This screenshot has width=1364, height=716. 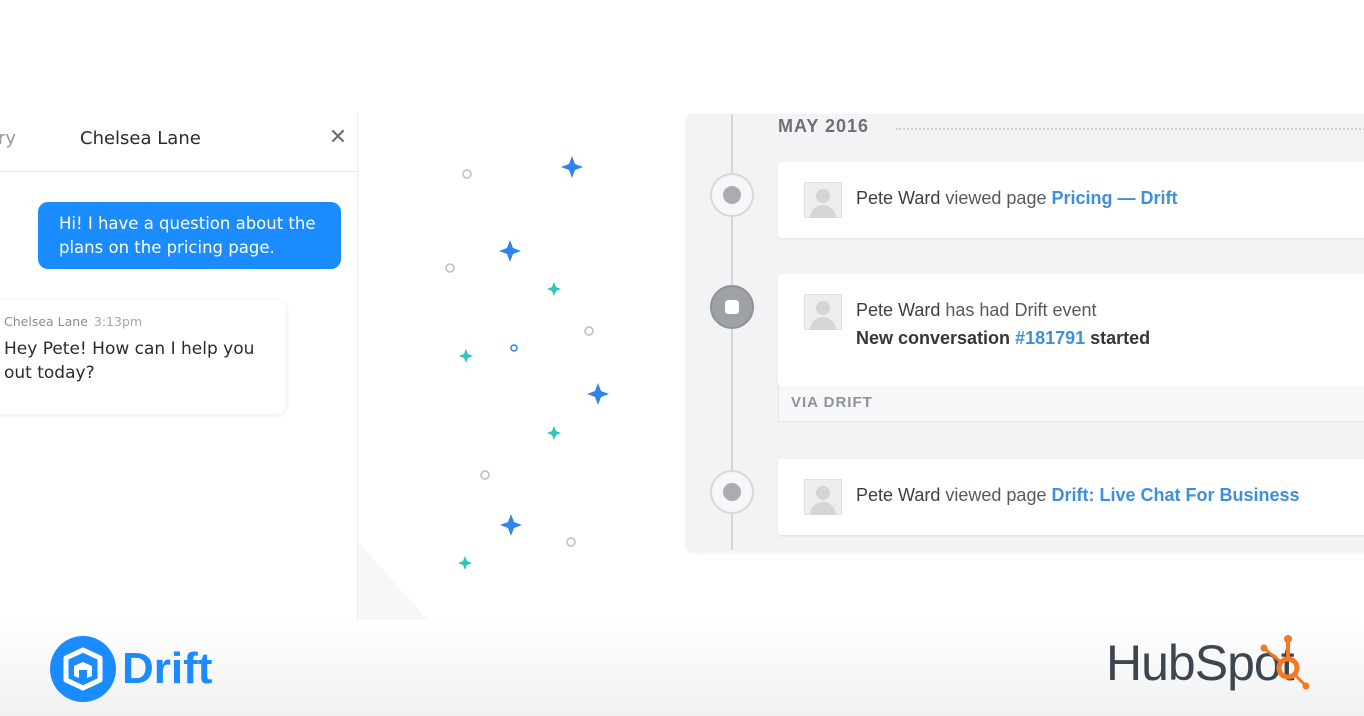 I want to click on message-meta: Chelsea Lane 3:13pm, so click(x=140, y=321).